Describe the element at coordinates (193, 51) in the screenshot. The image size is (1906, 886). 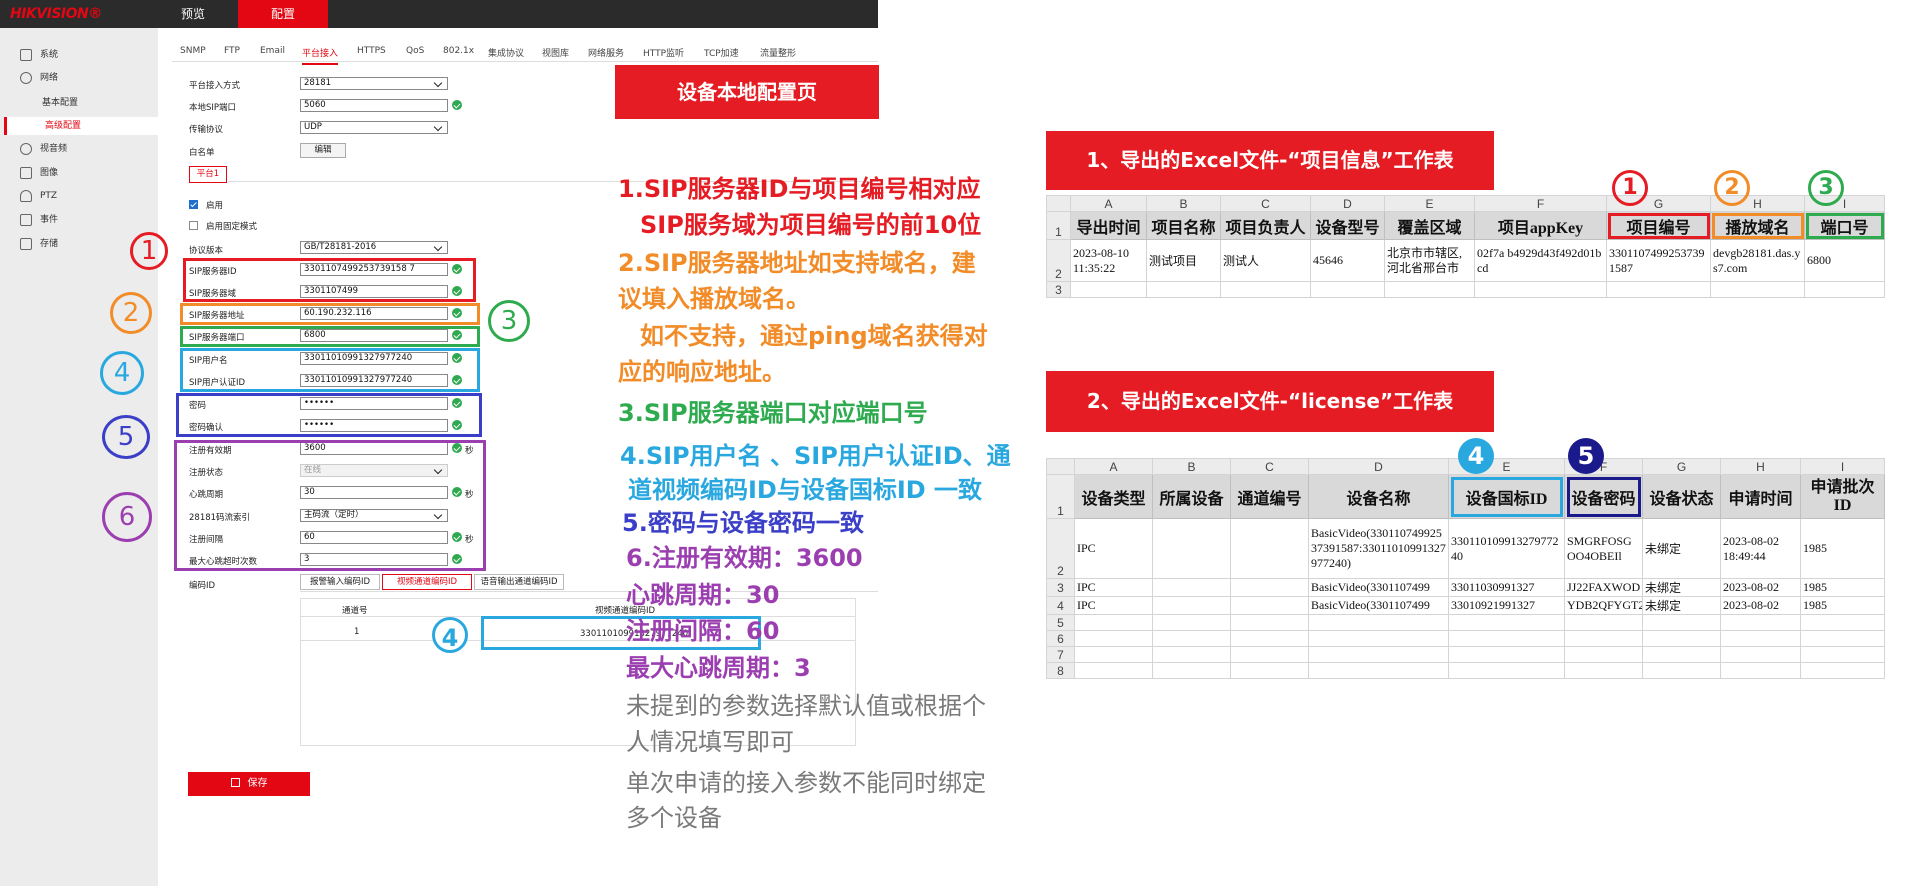
I see `tab-snmp: SNMP` at that location.